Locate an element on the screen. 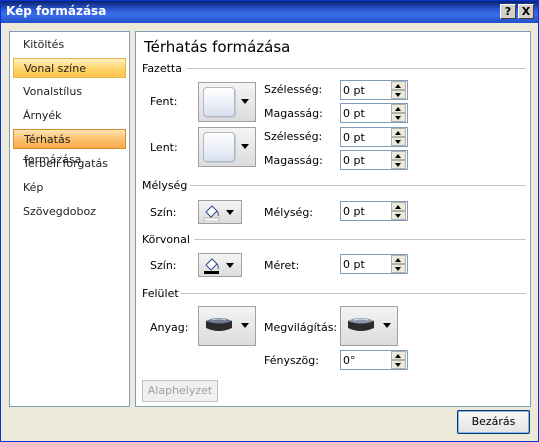 Image resolution: width=539 pixels, height=442 pixels. bevel-top-height-input is located at coordinates (366, 113).